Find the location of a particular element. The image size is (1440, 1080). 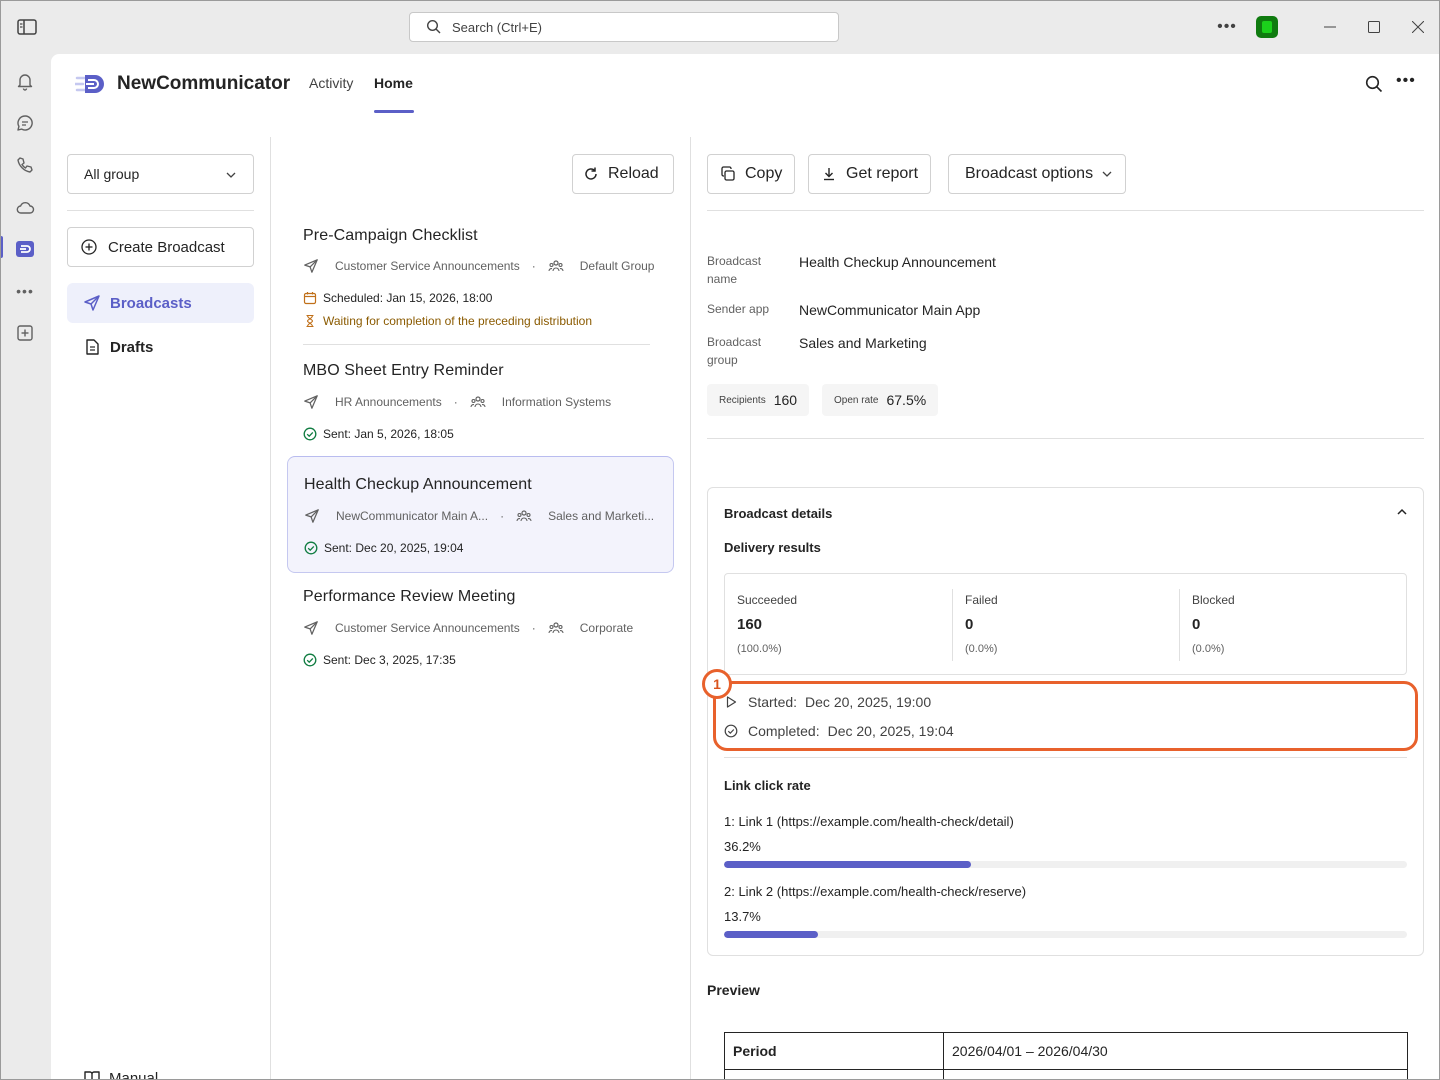

copy-label: Copy is located at coordinates (764, 173).